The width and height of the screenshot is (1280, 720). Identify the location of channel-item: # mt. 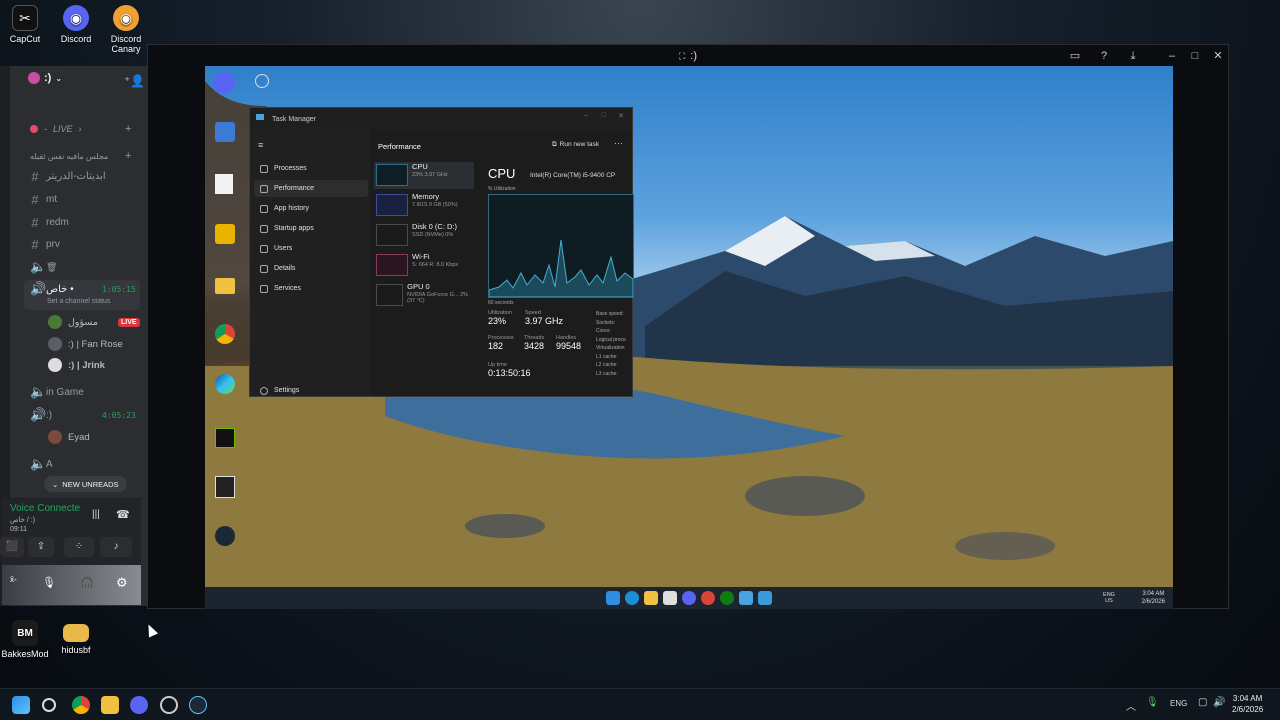
(43, 199).